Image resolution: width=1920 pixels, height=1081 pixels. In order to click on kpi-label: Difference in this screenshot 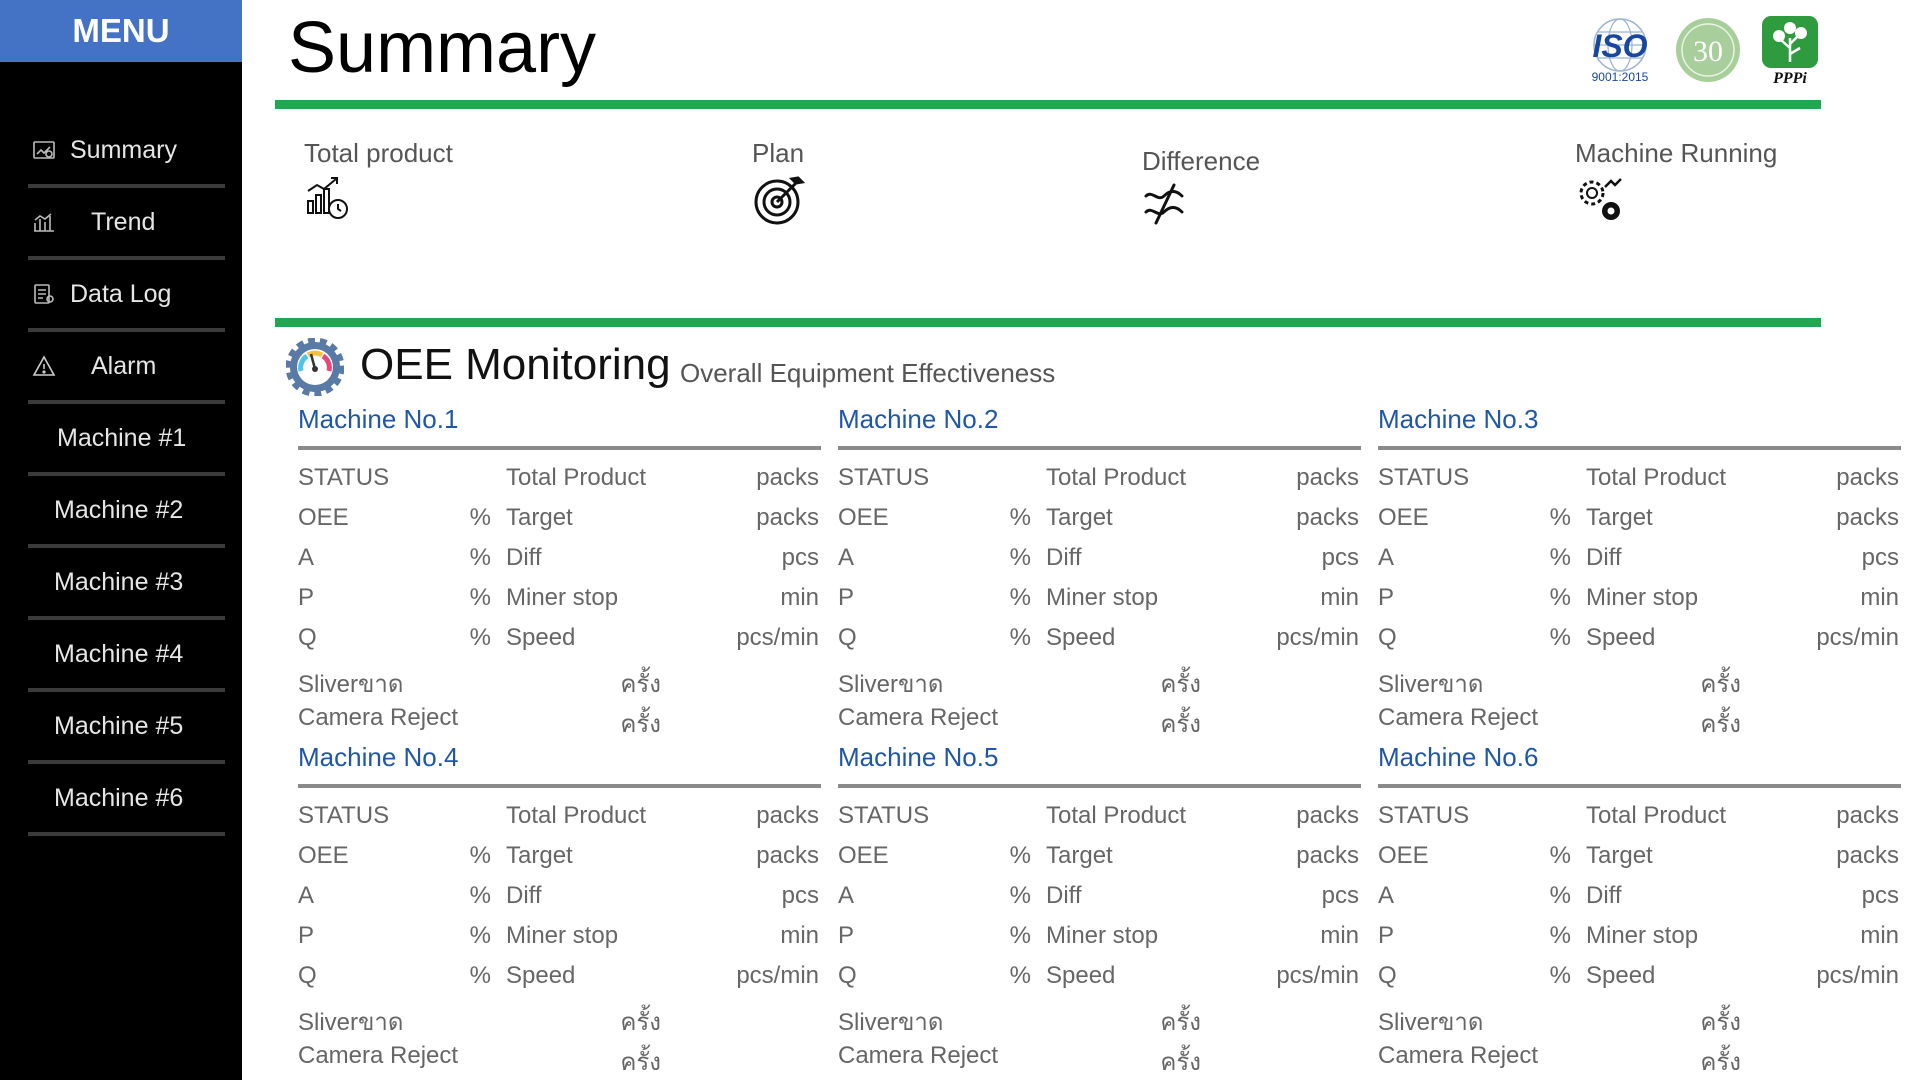, I will do `click(1201, 161)`.